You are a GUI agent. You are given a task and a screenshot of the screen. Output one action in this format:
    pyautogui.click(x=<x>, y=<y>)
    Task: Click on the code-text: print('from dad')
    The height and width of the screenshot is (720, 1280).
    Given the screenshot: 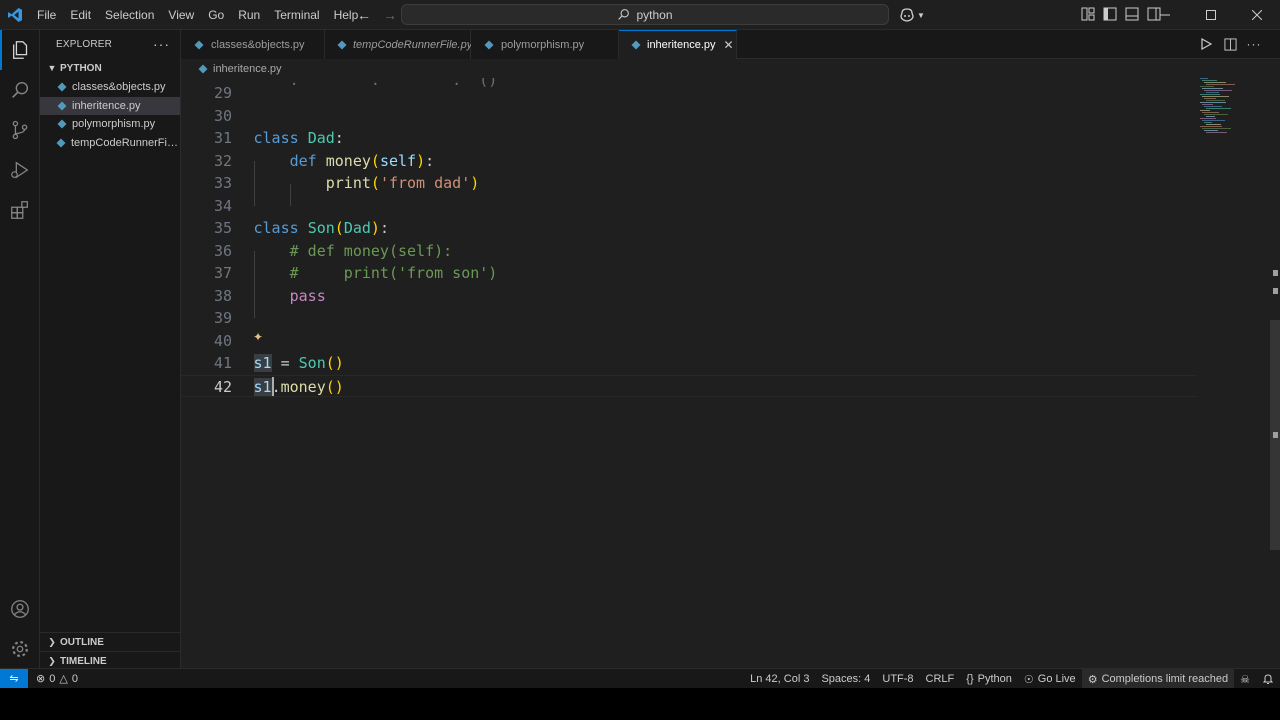 What is the action you would take?
    pyautogui.click(x=402, y=183)
    